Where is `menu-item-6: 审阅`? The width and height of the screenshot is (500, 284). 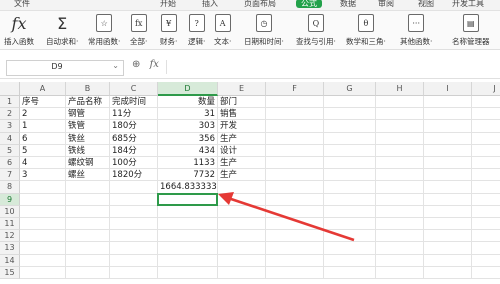
menu-item-6: 审阅 is located at coordinates (386, 4).